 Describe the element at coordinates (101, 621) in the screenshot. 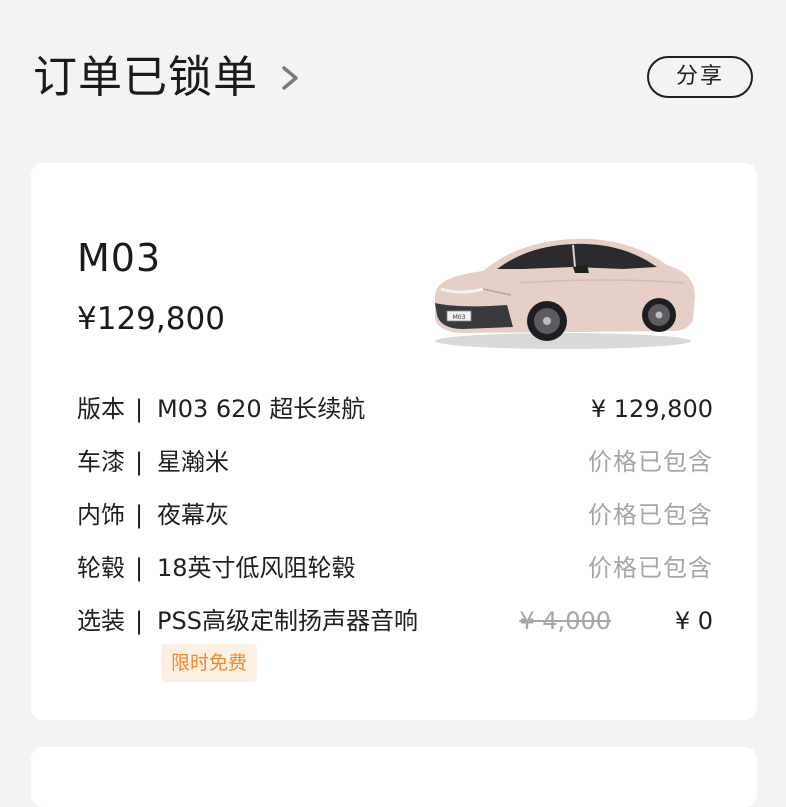

I see `spec-label: 选装` at that location.